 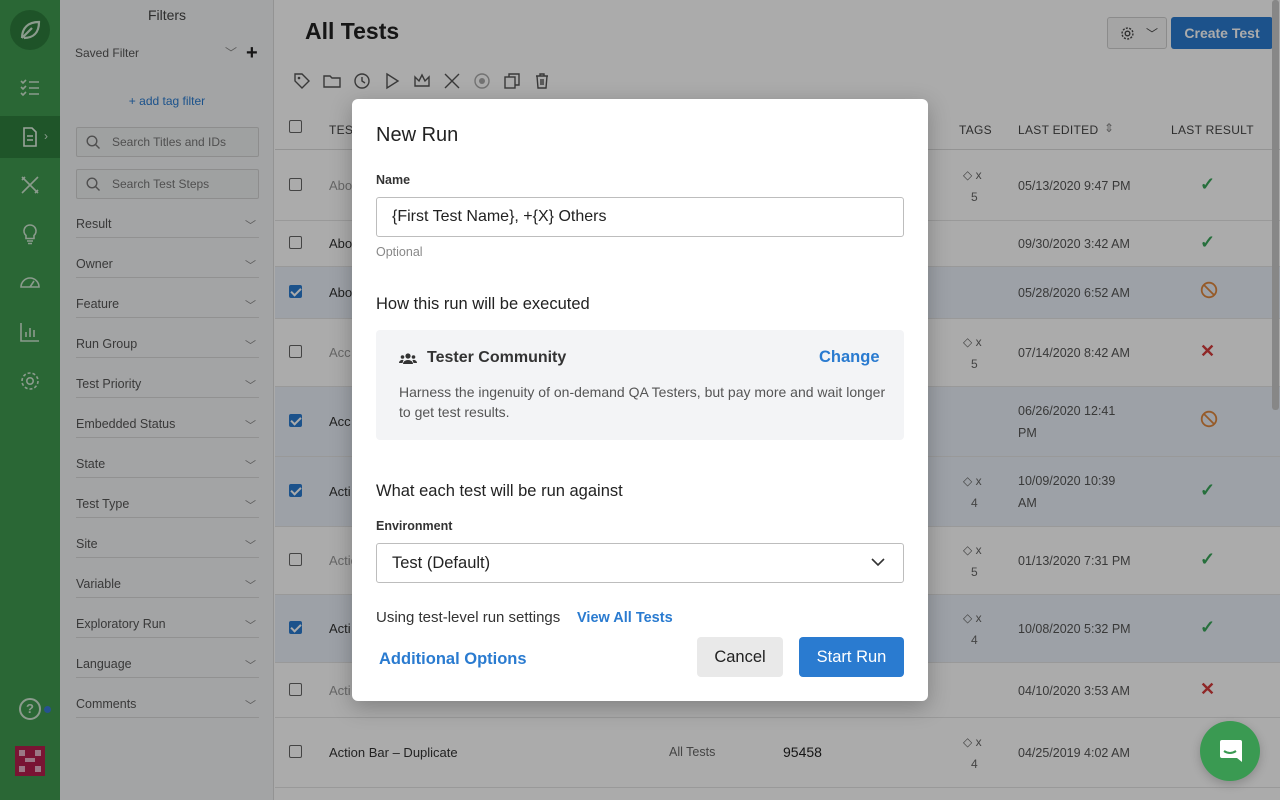 What do you see at coordinates (625, 618) in the screenshot?
I see `view-all-tests-link: View All Tests` at bounding box center [625, 618].